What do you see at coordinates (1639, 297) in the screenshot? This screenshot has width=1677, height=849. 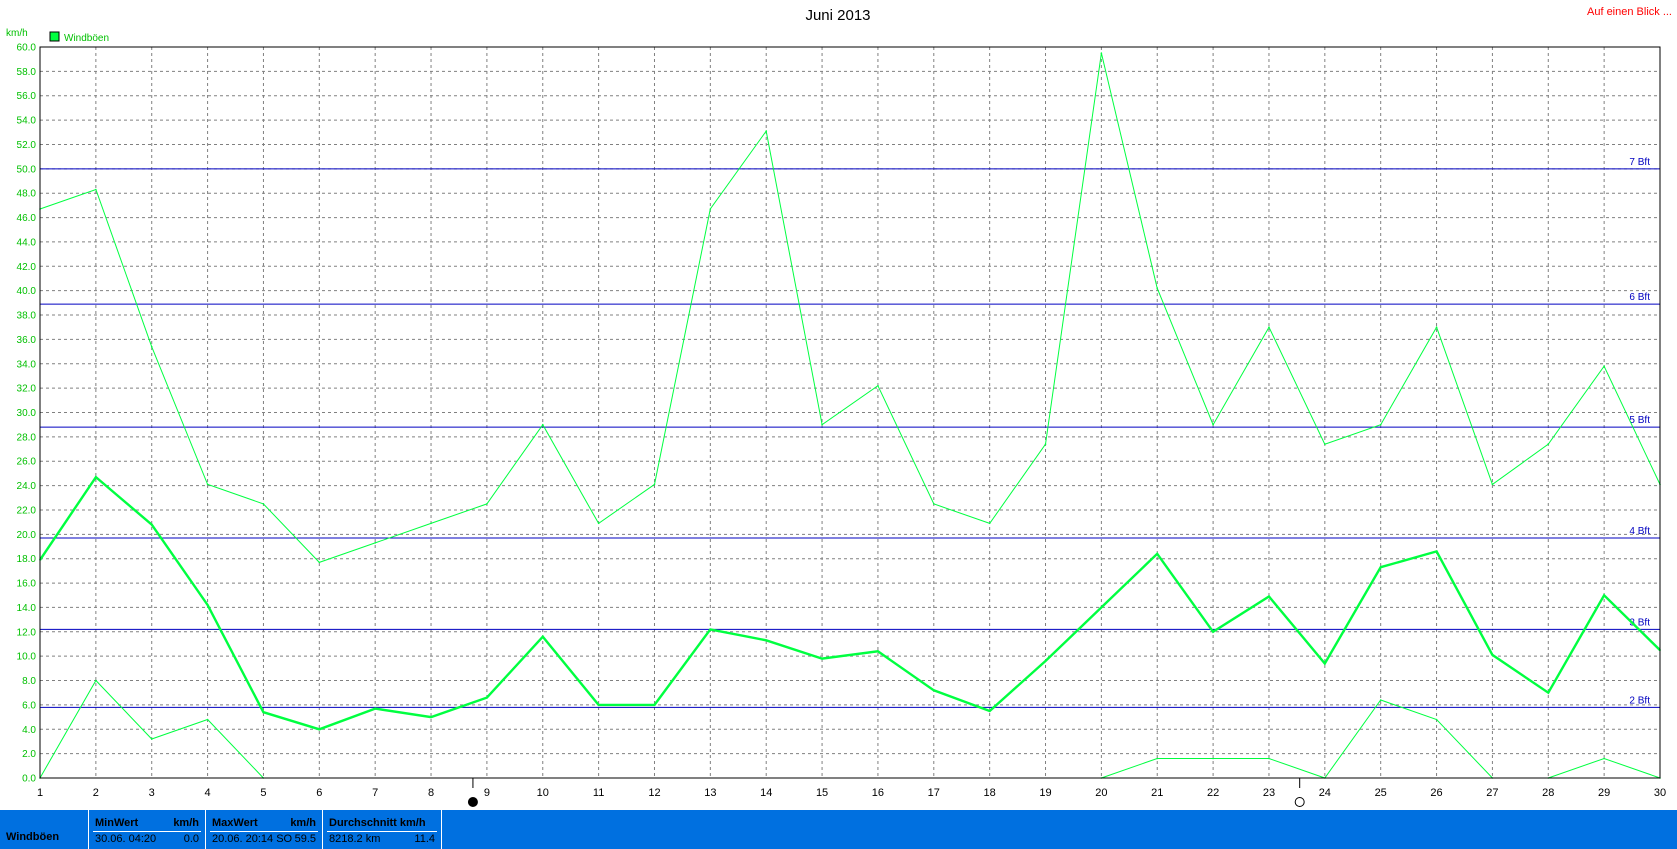 I see `beaufort-label: 6 Bft` at bounding box center [1639, 297].